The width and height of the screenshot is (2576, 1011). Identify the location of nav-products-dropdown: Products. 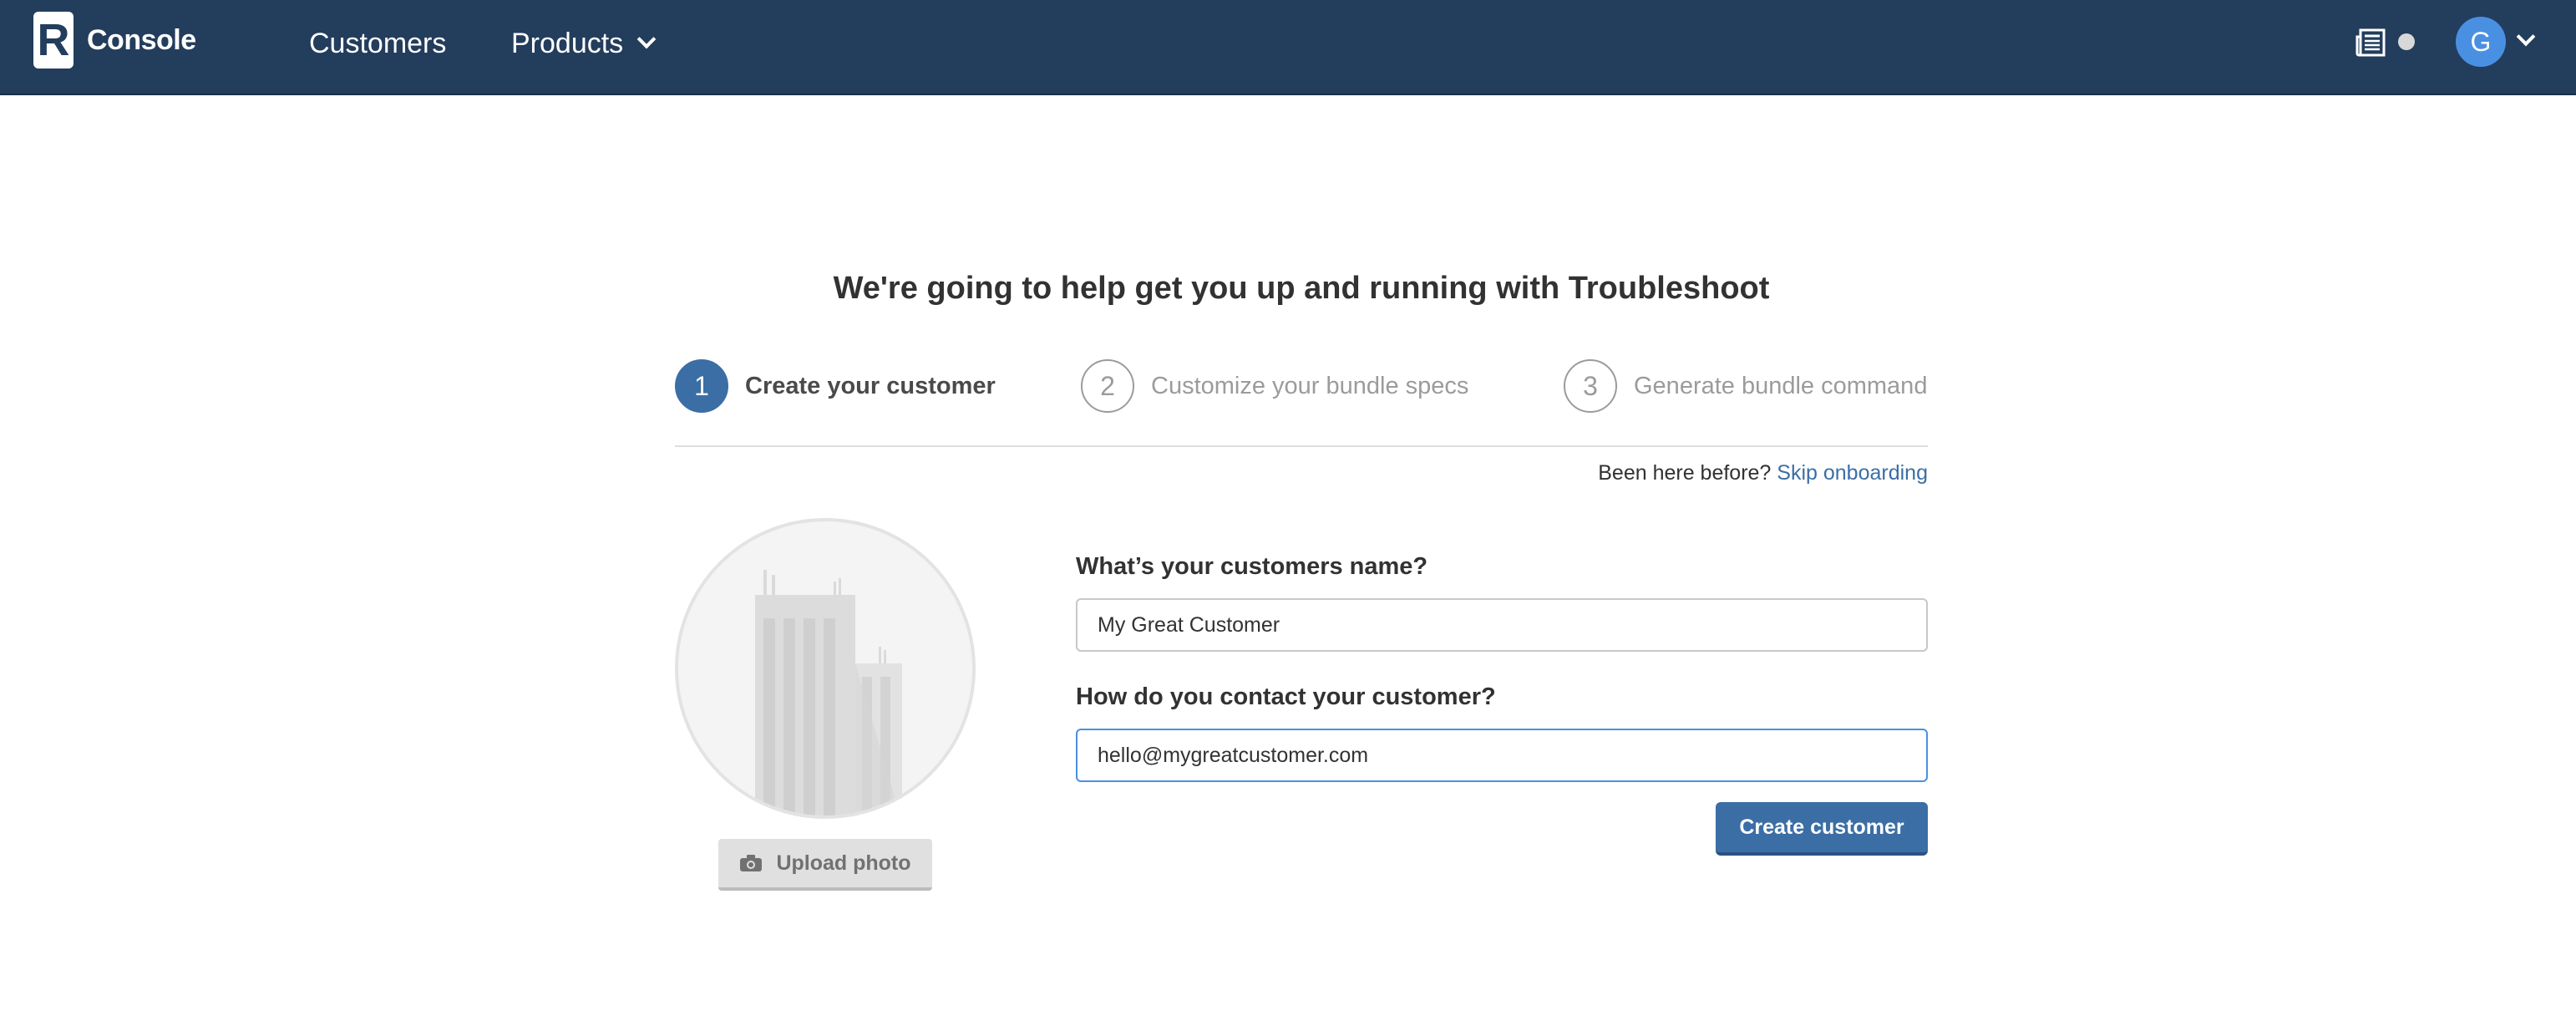
(584, 44).